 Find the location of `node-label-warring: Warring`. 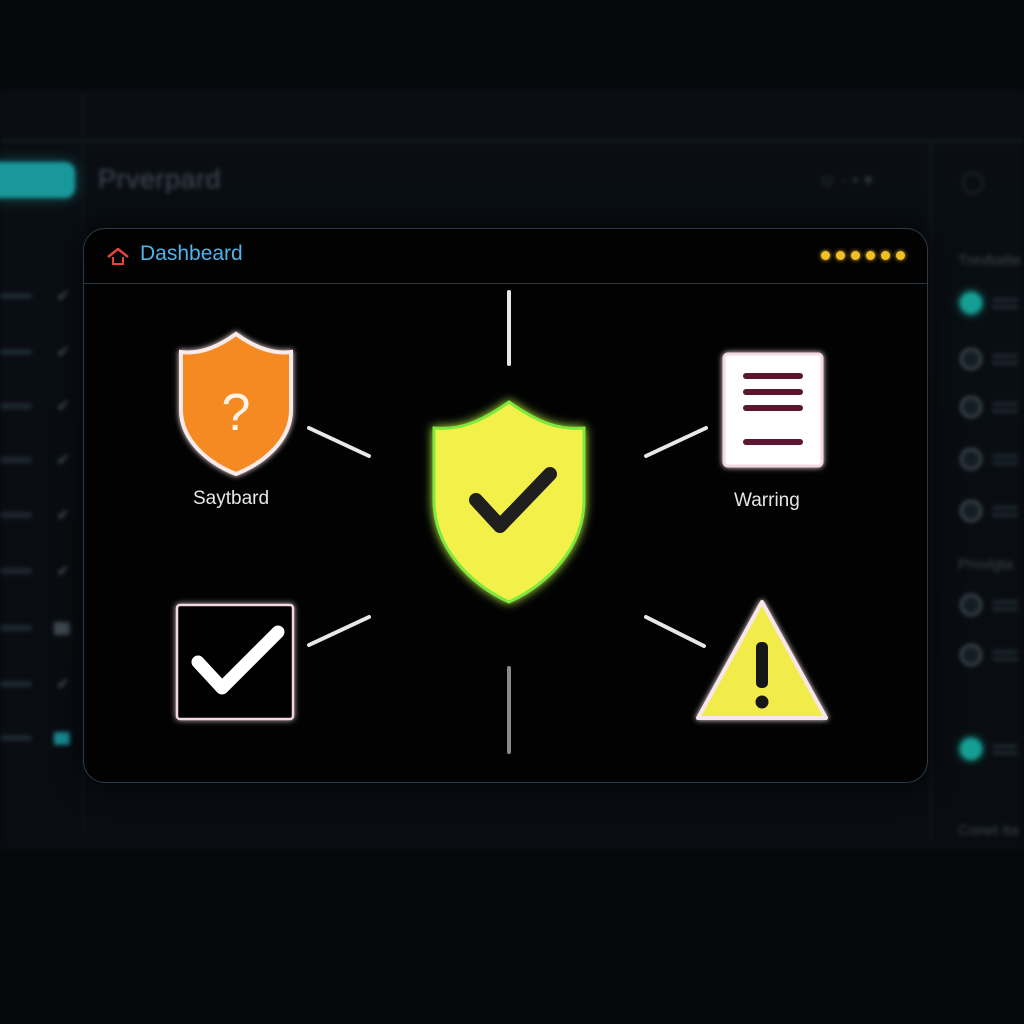

node-label-warring: Warring is located at coordinates (767, 500).